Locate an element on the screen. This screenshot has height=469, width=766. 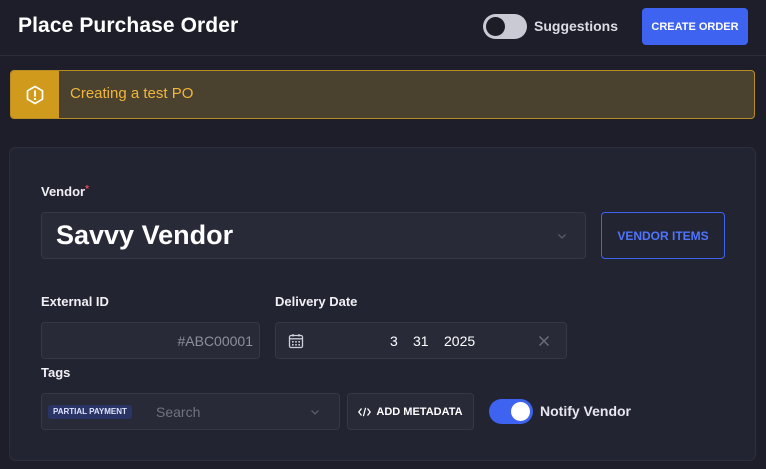
external-id-label: External ID is located at coordinates (75, 301).